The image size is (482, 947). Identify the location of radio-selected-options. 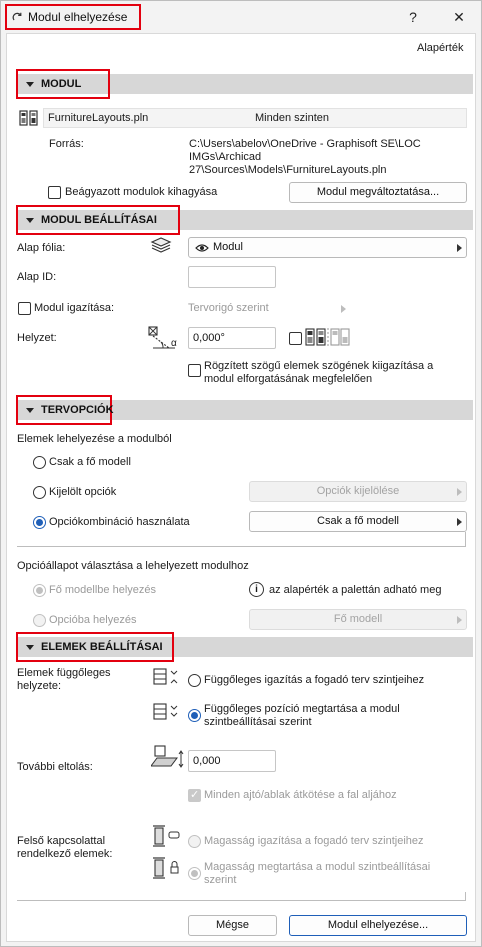
(39, 492).